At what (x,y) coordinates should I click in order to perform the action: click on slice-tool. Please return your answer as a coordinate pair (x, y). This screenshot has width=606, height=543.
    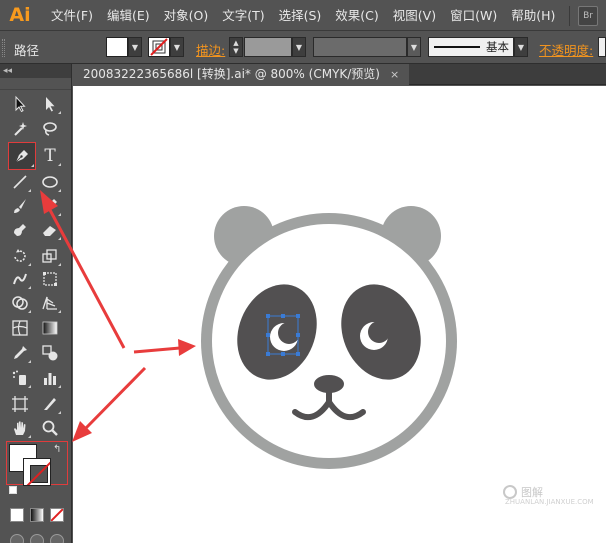
    Looking at the image, I should click on (50, 404).